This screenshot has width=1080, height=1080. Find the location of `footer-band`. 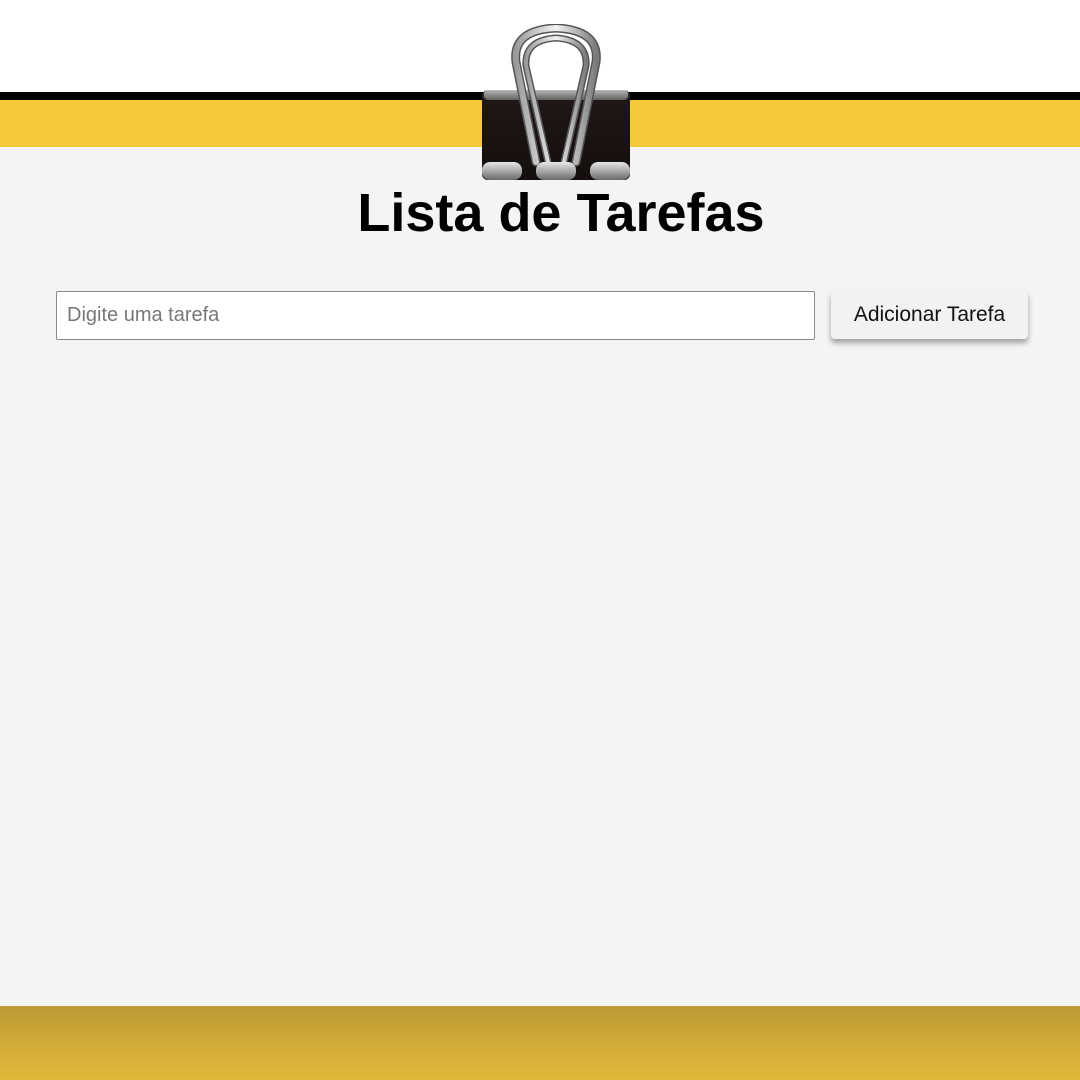

footer-band is located at coordinates (540, 1043).